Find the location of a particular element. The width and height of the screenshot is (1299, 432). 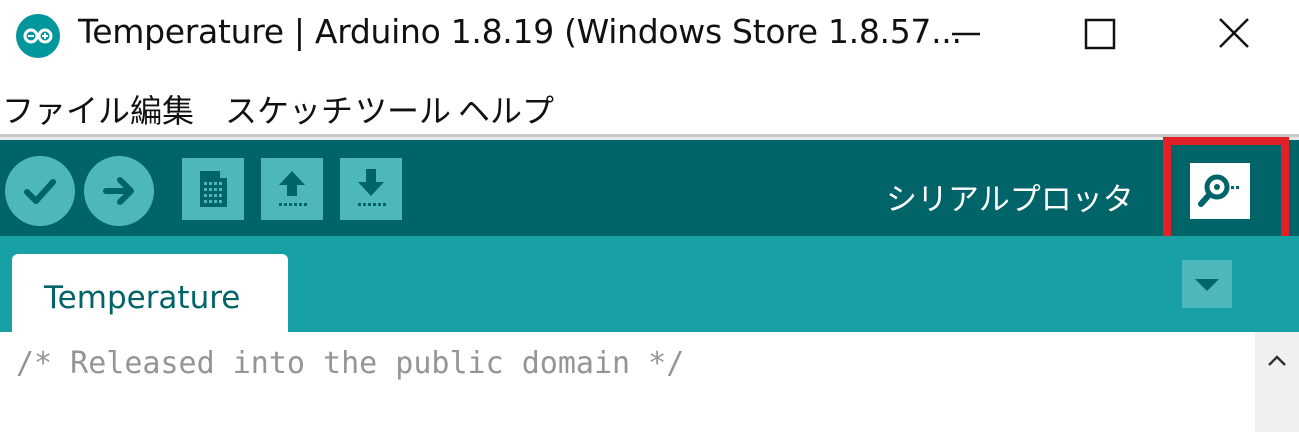

code-line: /* Released into the public domain */ is located at coordinates (350, 363).